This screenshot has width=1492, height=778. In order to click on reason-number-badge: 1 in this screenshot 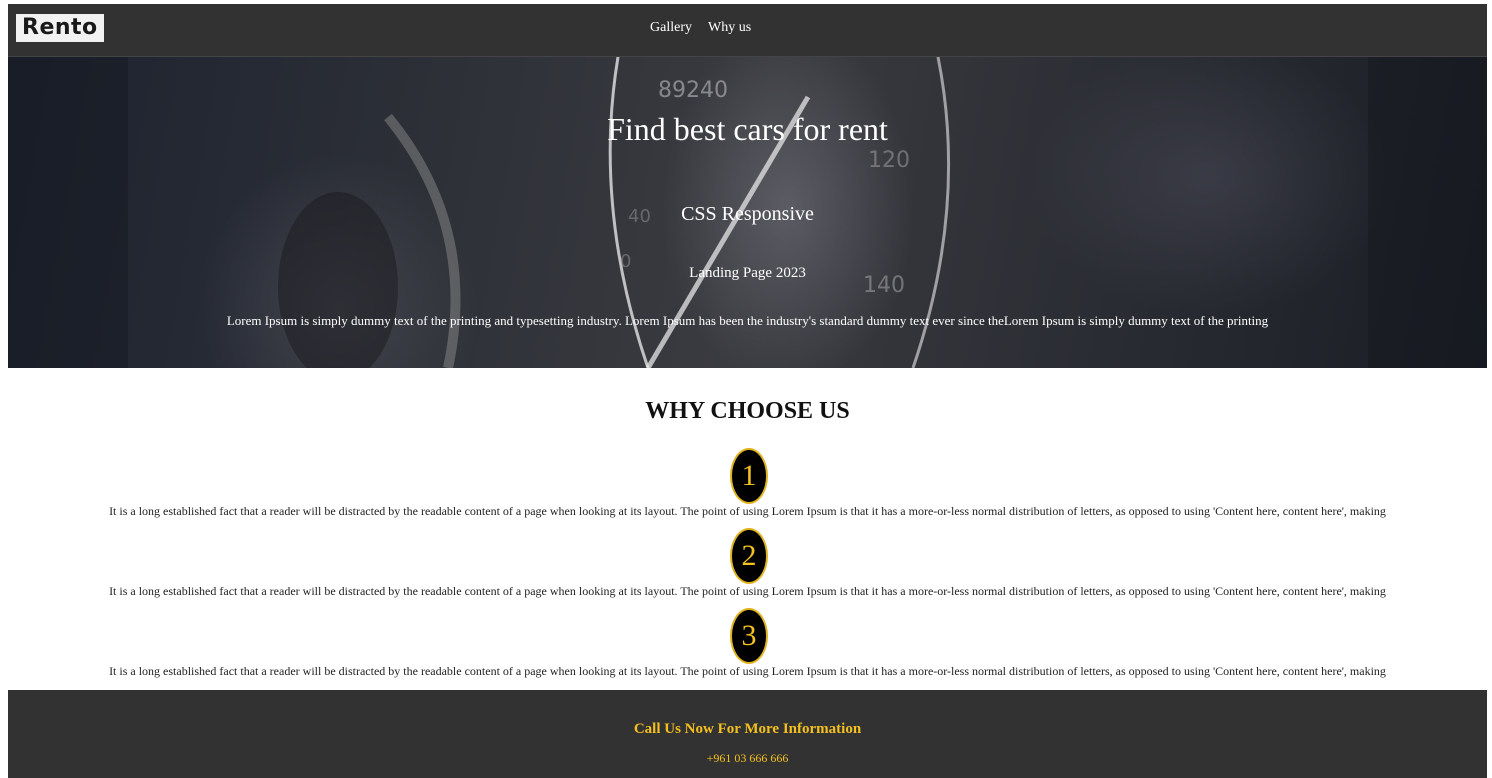, I will do `click(749, 476)`.